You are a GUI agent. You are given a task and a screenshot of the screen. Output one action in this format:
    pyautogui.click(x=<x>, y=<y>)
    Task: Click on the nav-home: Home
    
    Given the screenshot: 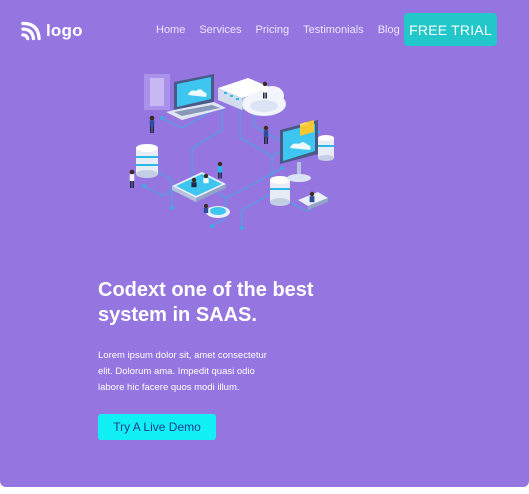 What is the action you would take?
    pyautogui.click(x=170, y=30)
    